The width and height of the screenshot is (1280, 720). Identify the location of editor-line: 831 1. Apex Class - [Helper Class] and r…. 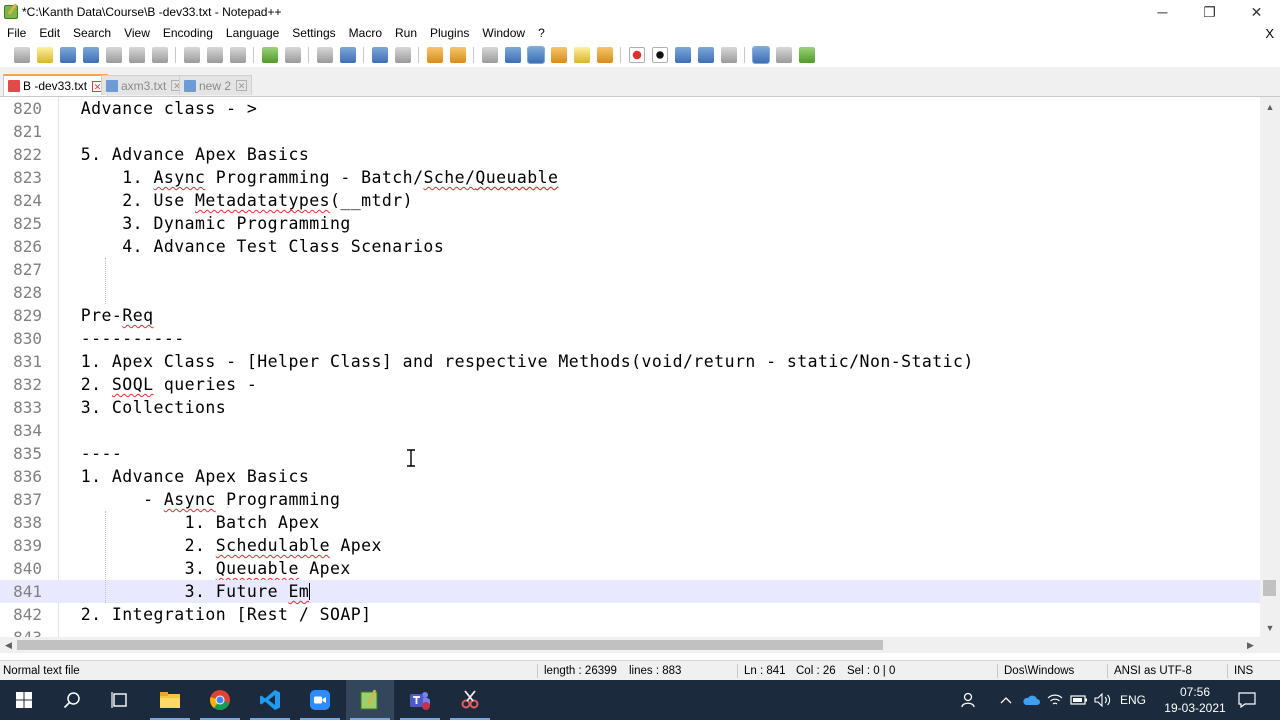
(630, 361).